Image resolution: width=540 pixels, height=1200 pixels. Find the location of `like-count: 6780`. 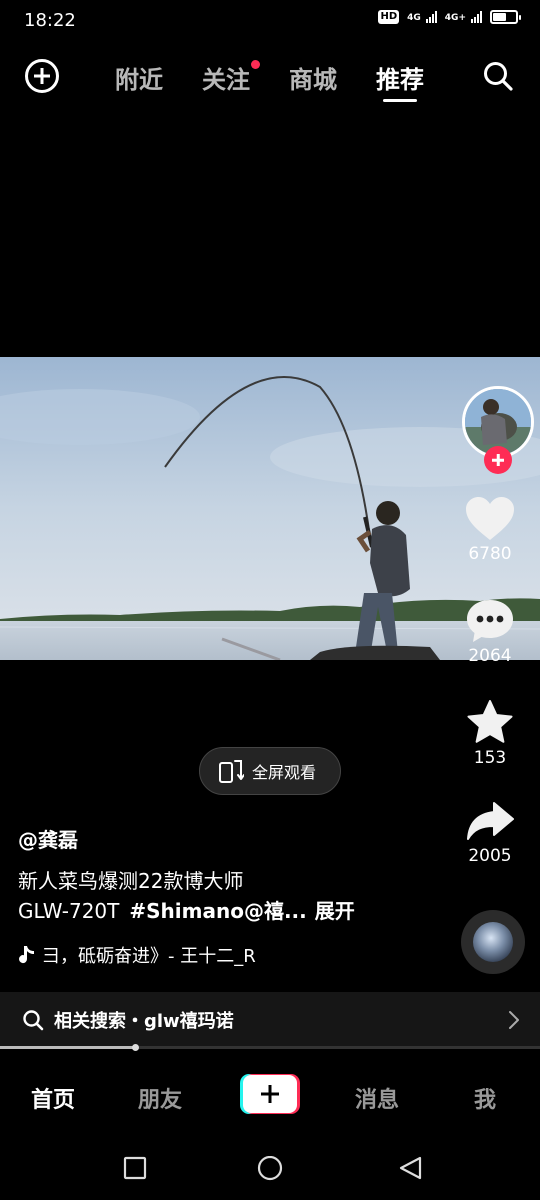

like-count: 6780 is located at coordinates (490, 554).